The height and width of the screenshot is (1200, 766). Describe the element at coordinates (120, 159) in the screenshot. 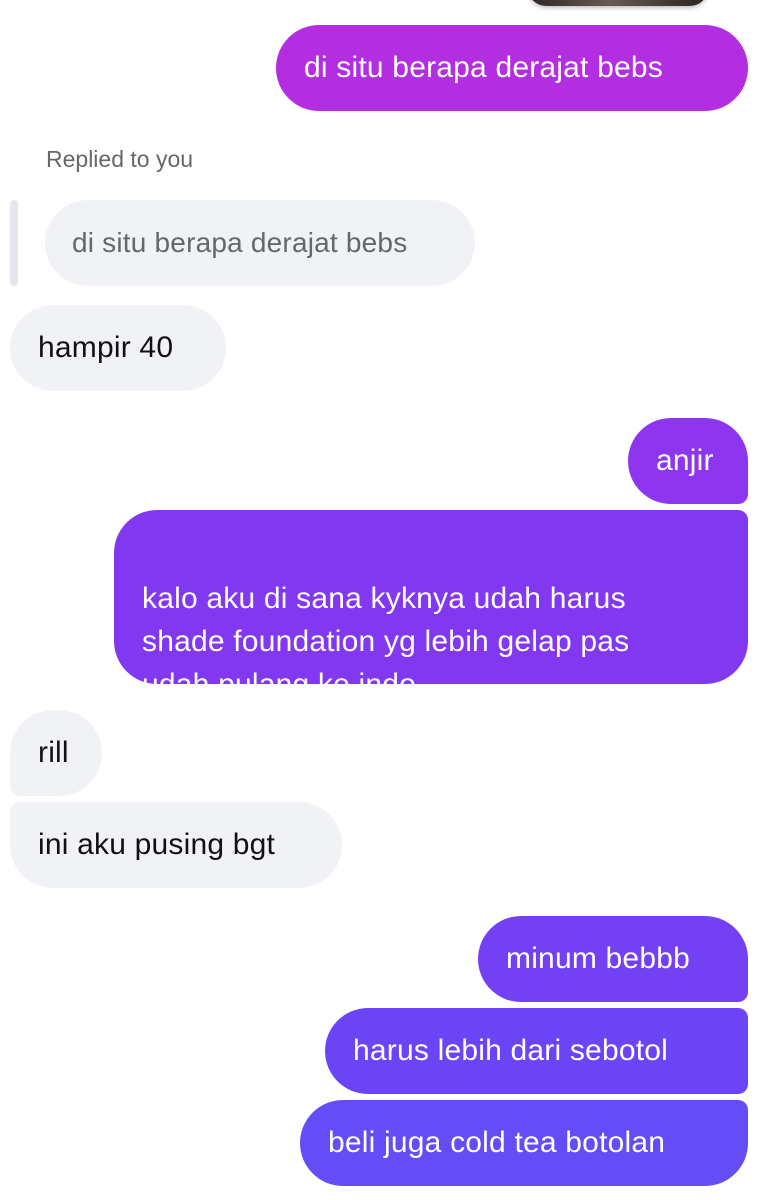

I see `replied-to-you-label: Replied to you` at that location.